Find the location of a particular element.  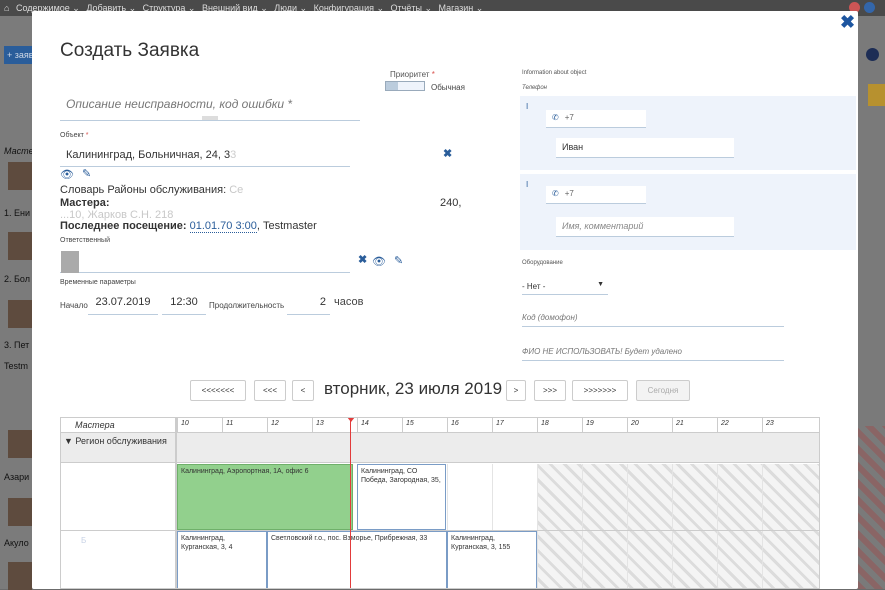

object-view-eye-icon: 👁 is located at coordinates (67, 174).